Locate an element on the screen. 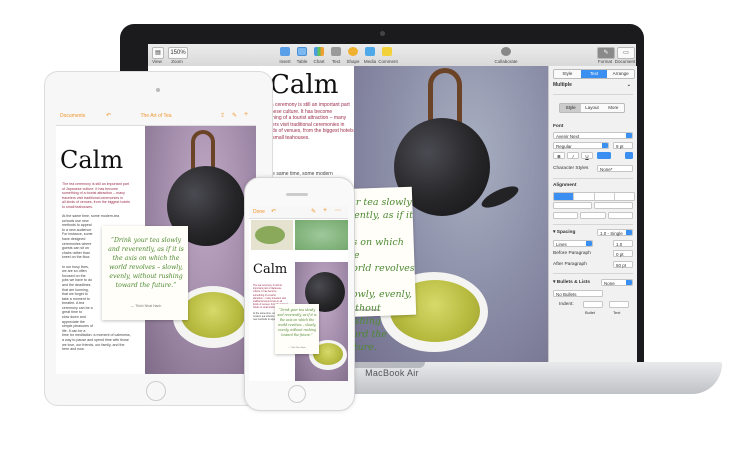  inspector-tabs: Style Text Arrange is located at coordinates (594, 74).